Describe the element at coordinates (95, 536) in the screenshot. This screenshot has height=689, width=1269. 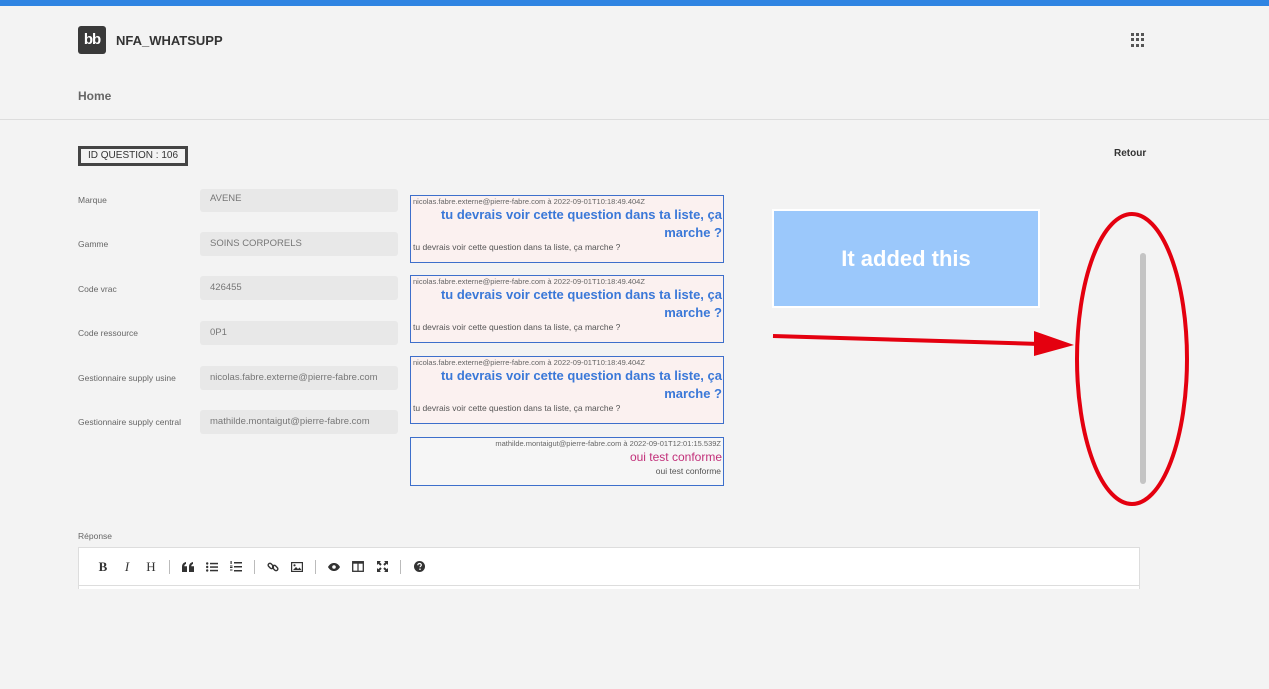
I see `reponse-label: Réponse` at that location.